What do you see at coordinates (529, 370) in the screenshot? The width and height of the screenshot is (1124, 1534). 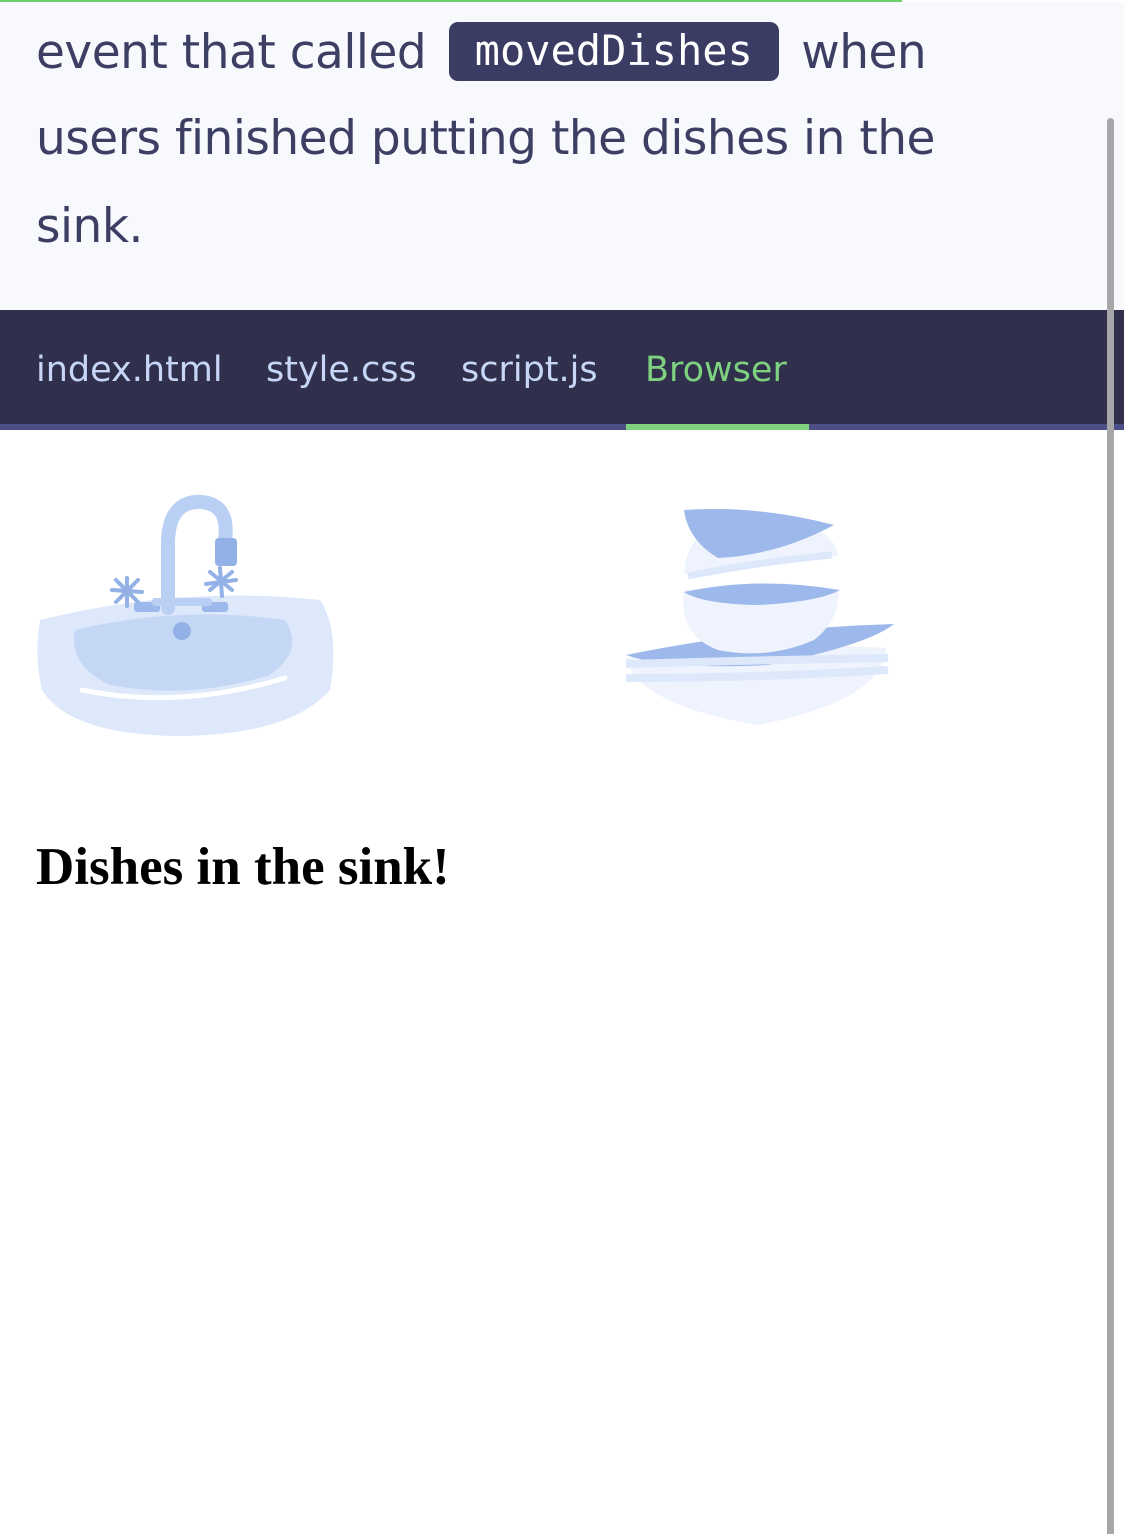 I see `tab-script-js: script.js` at bounding box center [529, 370].